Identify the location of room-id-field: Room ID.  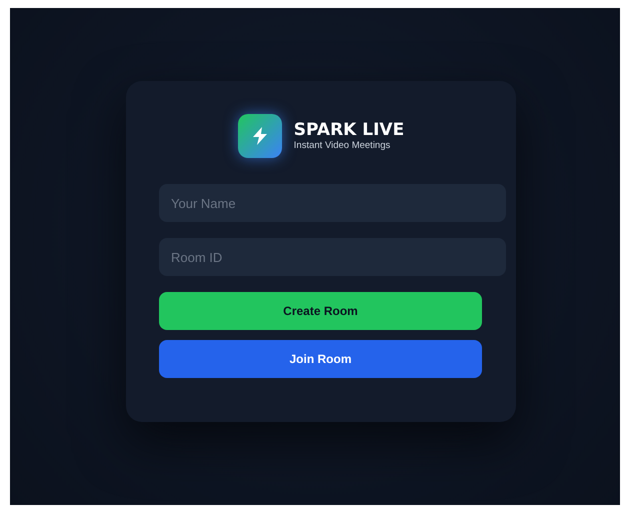
(332, 257).